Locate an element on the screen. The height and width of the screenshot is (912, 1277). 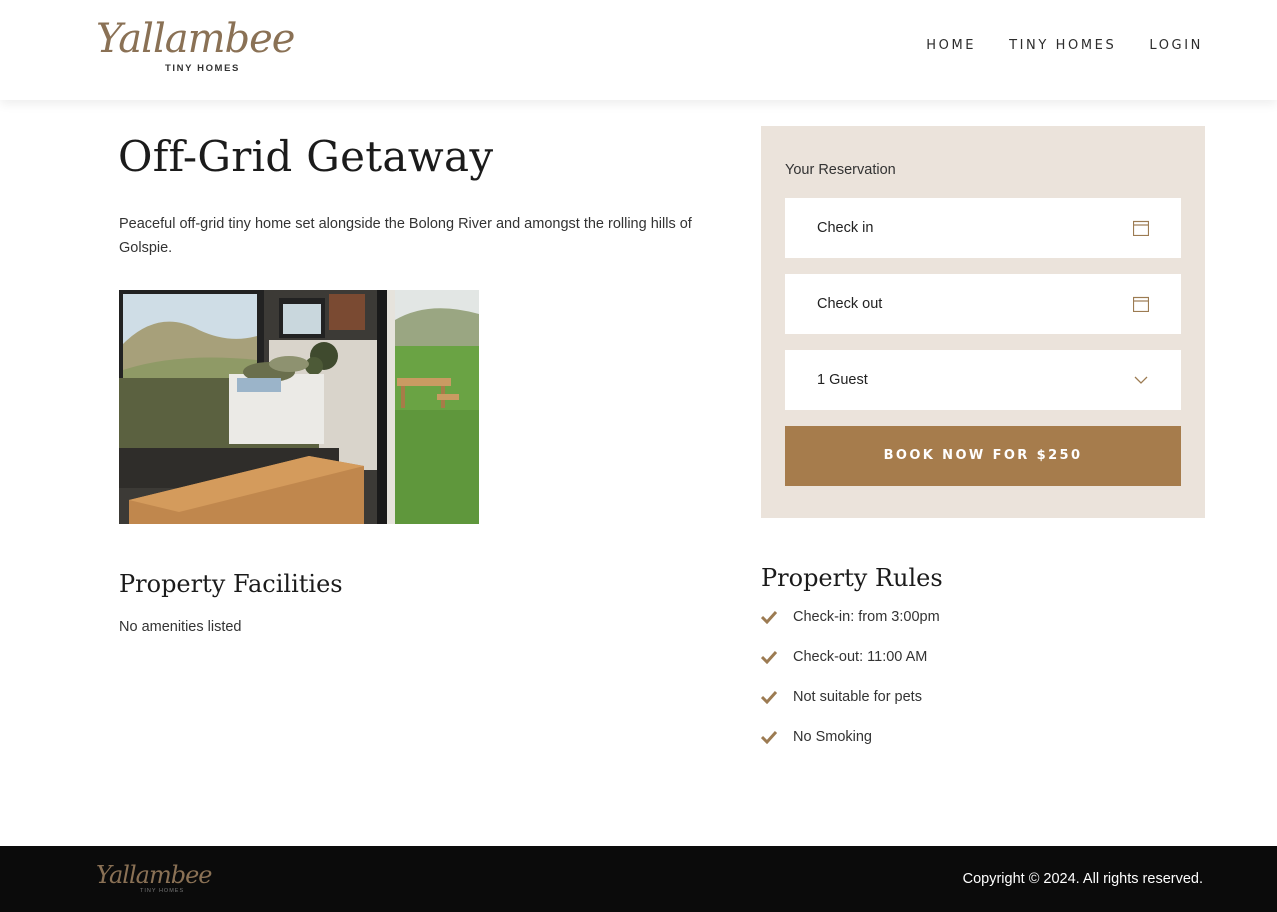
brand-logo: Yallambee TINY HOMES is located at coordinates (195, 46).